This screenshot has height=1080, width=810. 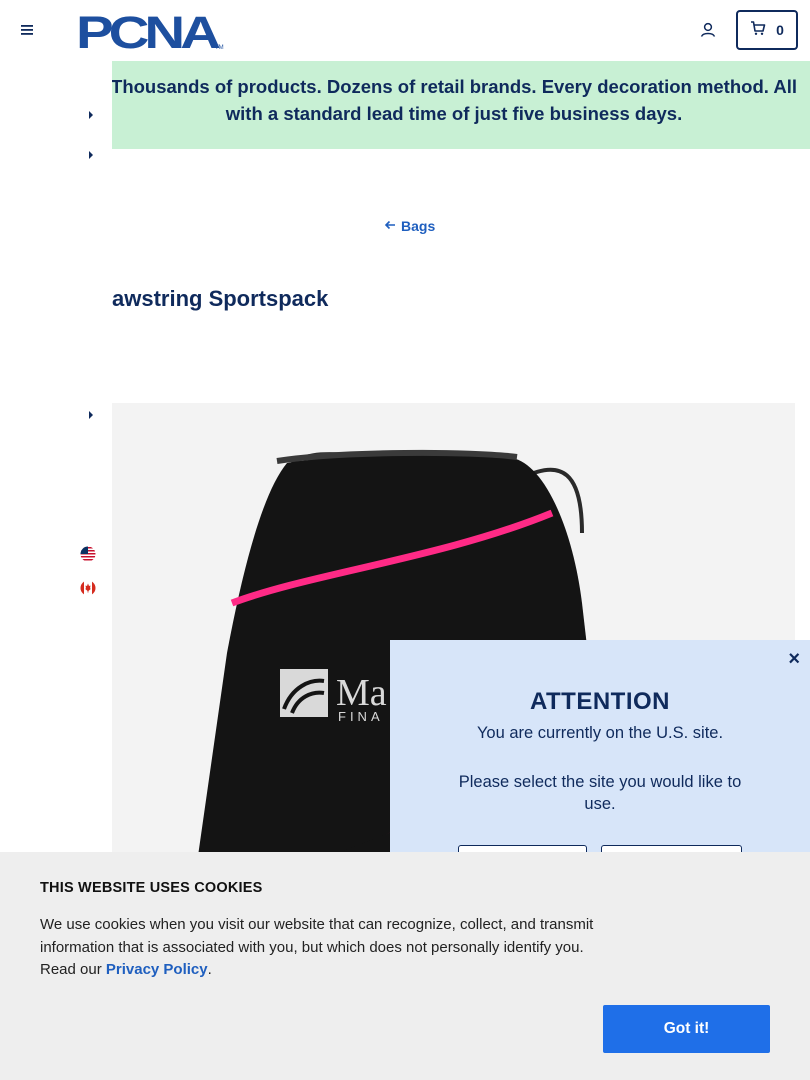 I want to click on canada-flag-icon, so click(x=88, y=588).